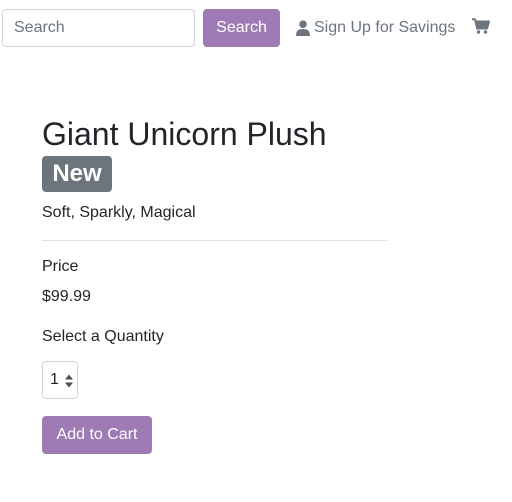  What do you see at coordinates (119, 212) in the screenshot?
I see `product-description: Soft, Sparkly, Magical` at bounding box center [119, 212].